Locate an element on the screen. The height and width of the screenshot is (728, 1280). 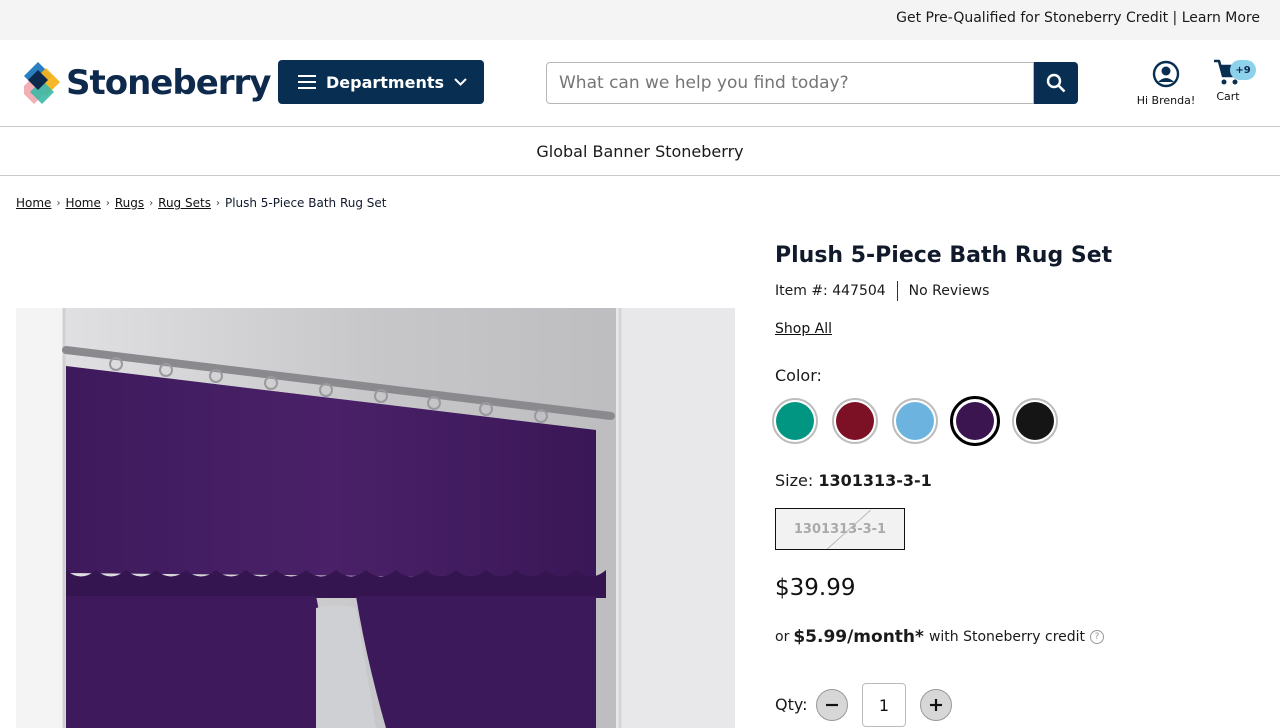
credit-offer: or $5.99/month* with Stoneberry credit ? is located at coordinates (940, 637).